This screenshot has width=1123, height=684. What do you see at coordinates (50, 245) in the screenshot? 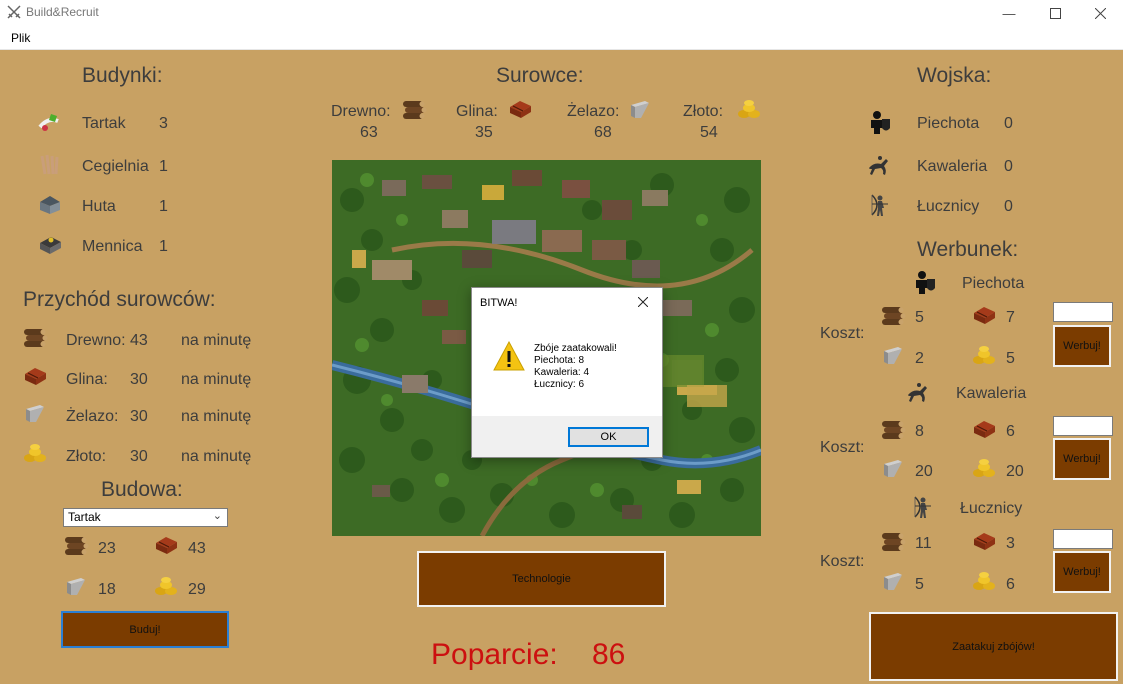
I see `mint-icon` at bounding box center [50, 245].